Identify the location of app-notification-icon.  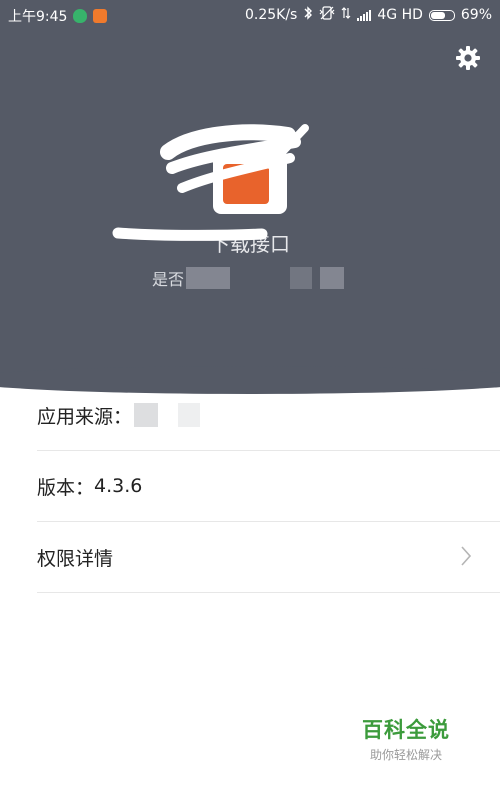
(100, 16).